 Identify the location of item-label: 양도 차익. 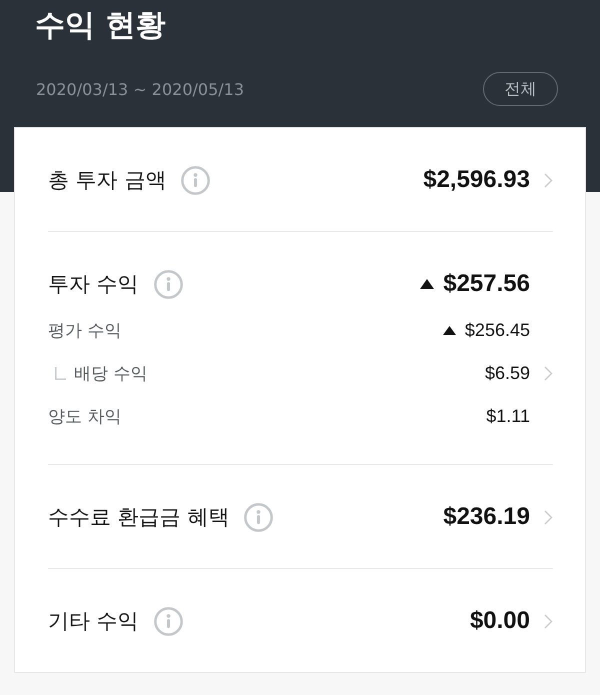
(85, 417).